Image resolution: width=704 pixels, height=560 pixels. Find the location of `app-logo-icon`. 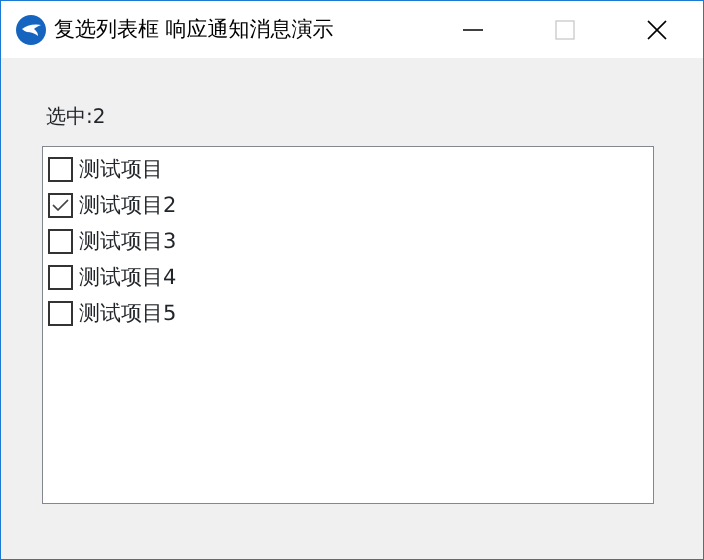

app-logo-icon is located at coordinates (31, 29).